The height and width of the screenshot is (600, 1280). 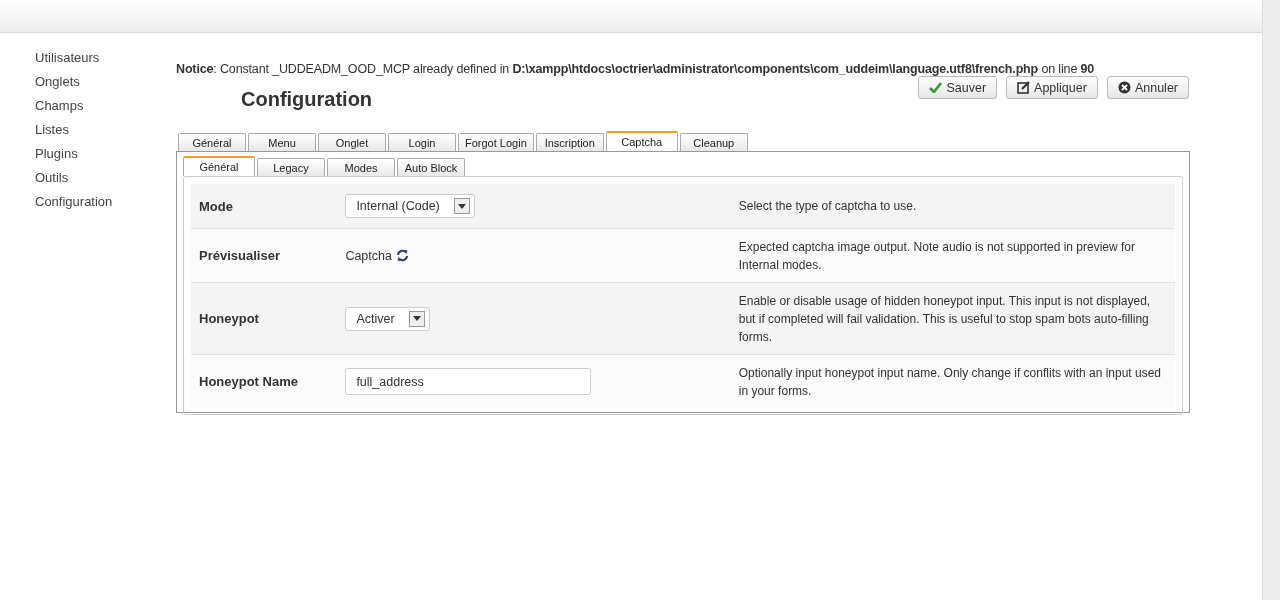 What do you see at coordinates (249, 381) in the screenshot?
I see `setting-label: Honeypot Name` at bounding box center [249, 381].